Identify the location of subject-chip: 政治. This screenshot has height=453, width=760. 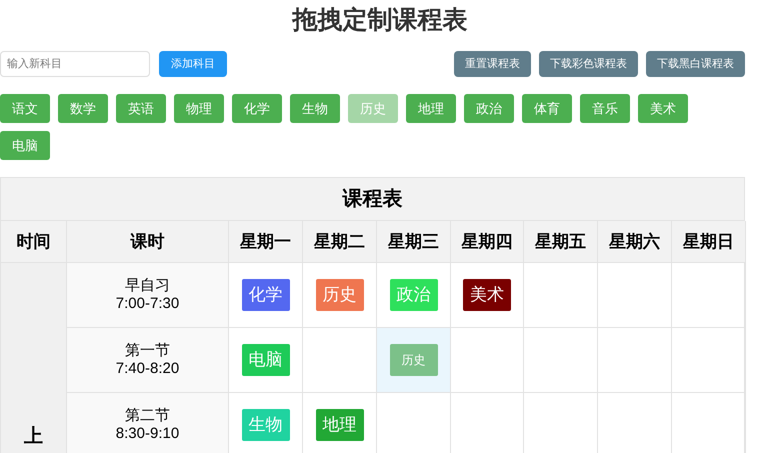
(489, 108).